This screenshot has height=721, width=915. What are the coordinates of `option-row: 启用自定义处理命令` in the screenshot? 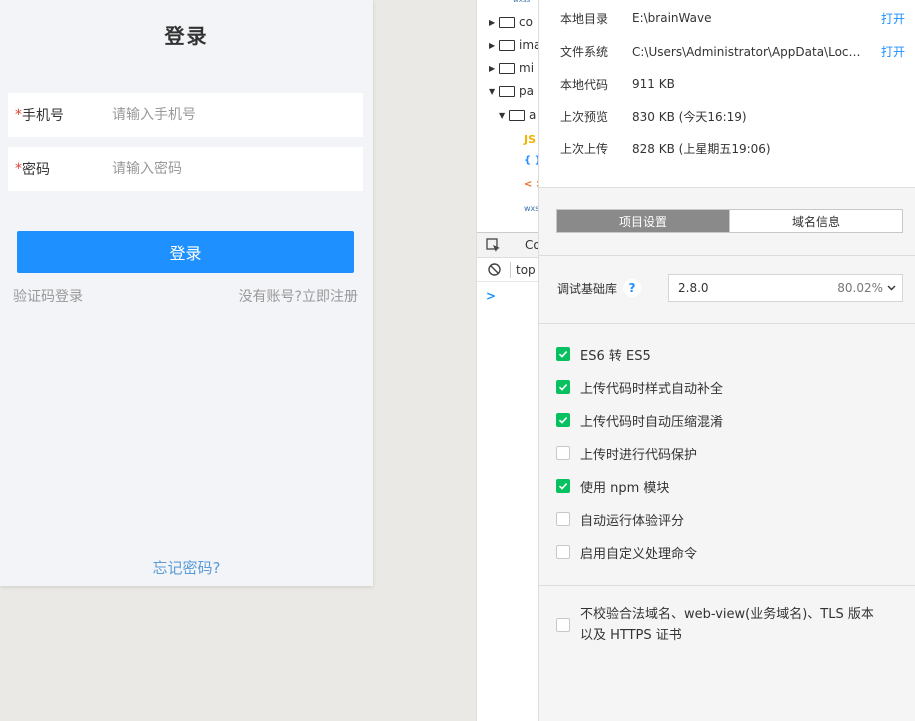 It's located at (626, 552).